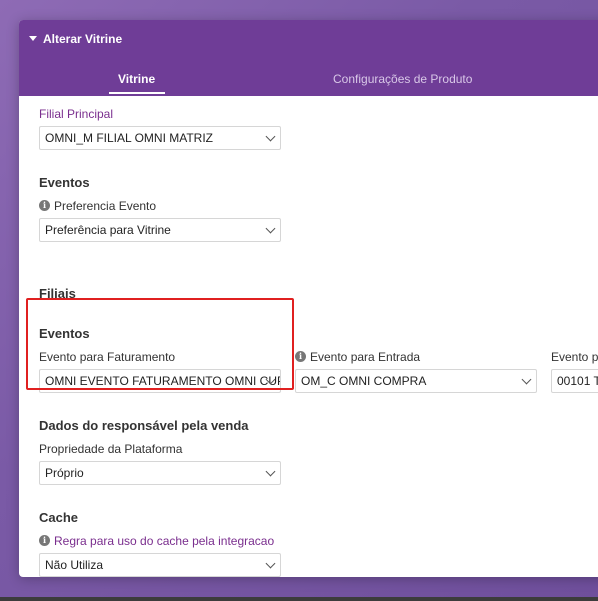 The width and height of the screenshot is (598, 601). What do you see at coordinates (111, 449) in the screenshot?
I see `propriedade-plataforma-label: Propriedade da Plataforma` at bounding box center [111, 449].